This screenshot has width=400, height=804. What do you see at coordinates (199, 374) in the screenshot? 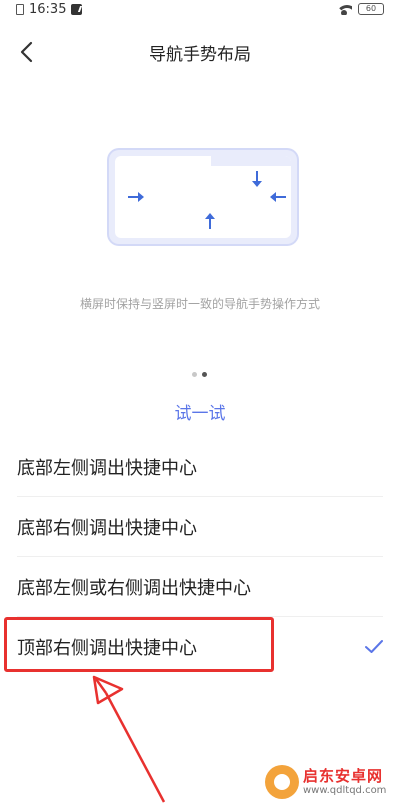
I see `pager-dots` at bounding box center [199, 374].